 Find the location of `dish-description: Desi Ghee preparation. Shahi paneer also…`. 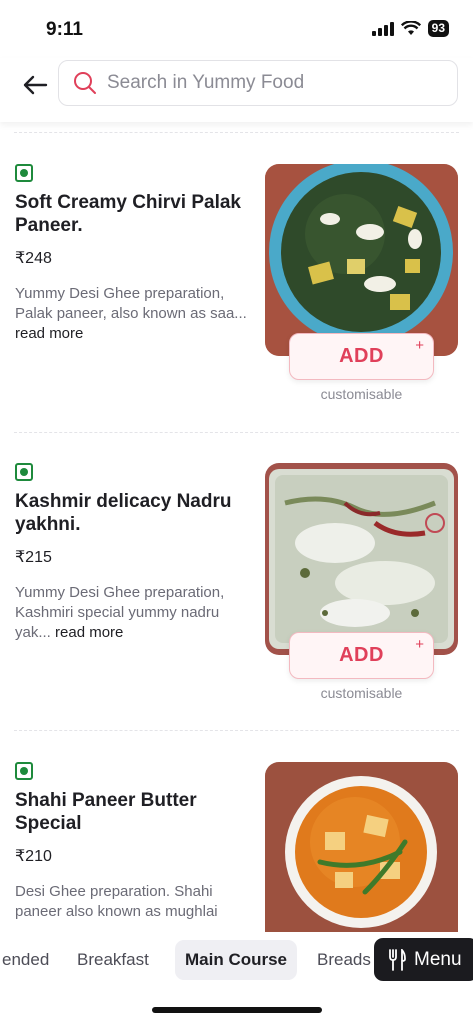

dish-description: Desi Ghee preparation. Shahi paneer also… is located at coordinates (116, 901).